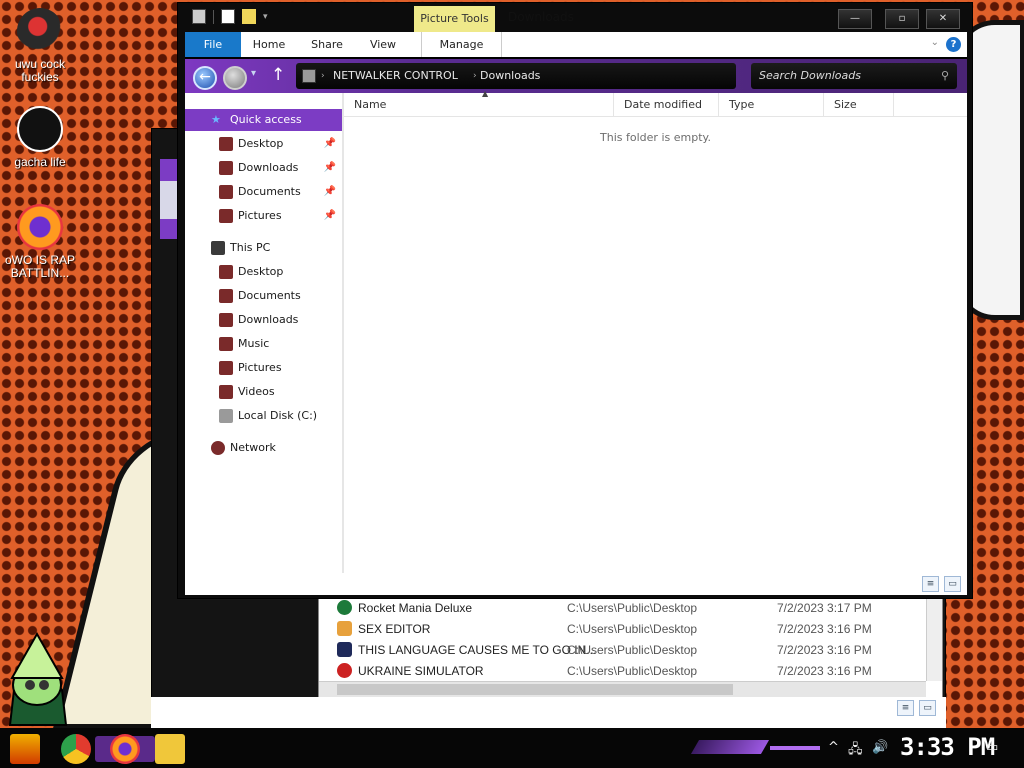 The image size is (1024, 768). What do you see at coordinates (263, 416) in the screenshot?
I see `sidebar-item-local-disk: Local Disk (C:)` at bounding box center [263, 416].